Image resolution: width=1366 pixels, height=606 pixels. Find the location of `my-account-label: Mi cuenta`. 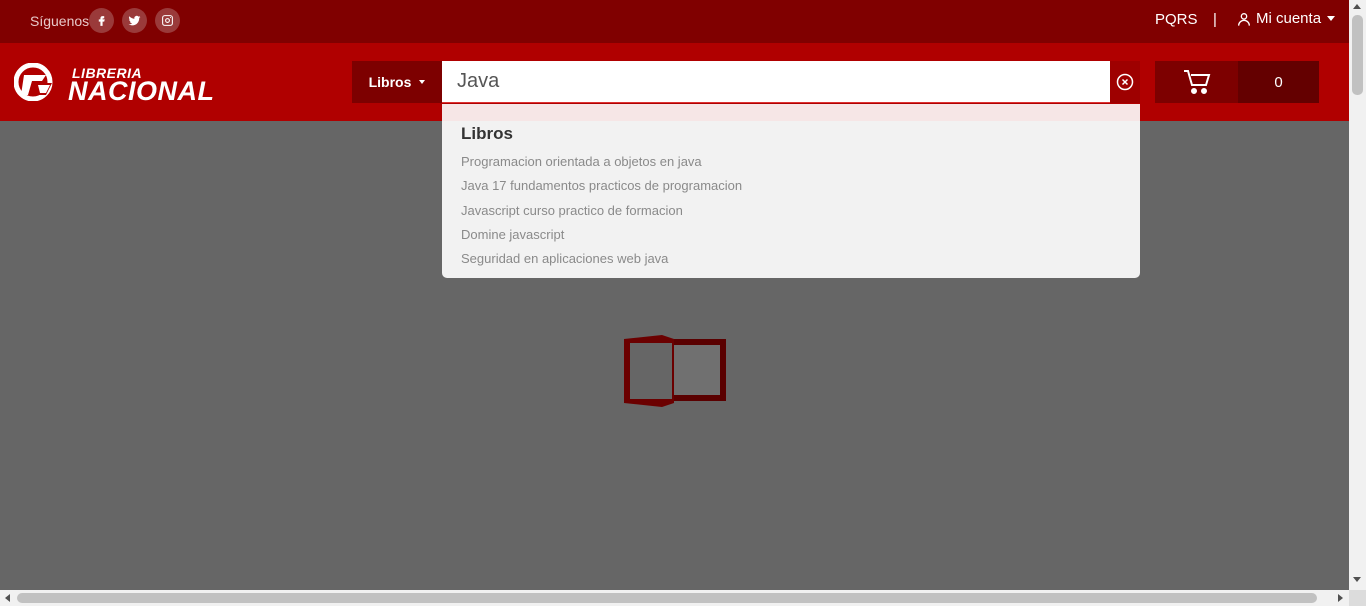

my-account-label: Mi cuenta is located at coordinates (1289, 18).